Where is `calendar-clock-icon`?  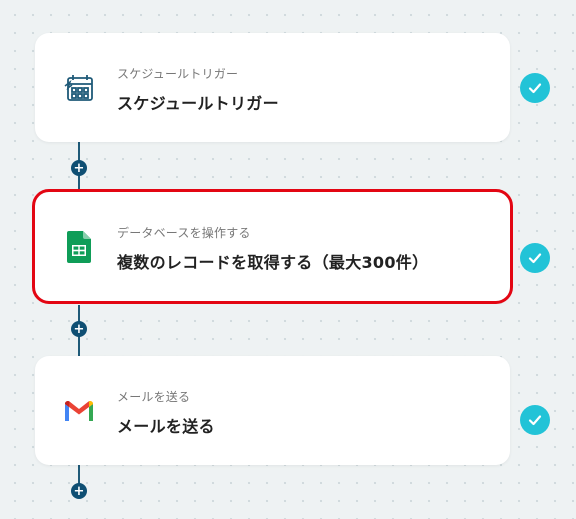 calendar-clock-icon is located at coordinates (79, 88).